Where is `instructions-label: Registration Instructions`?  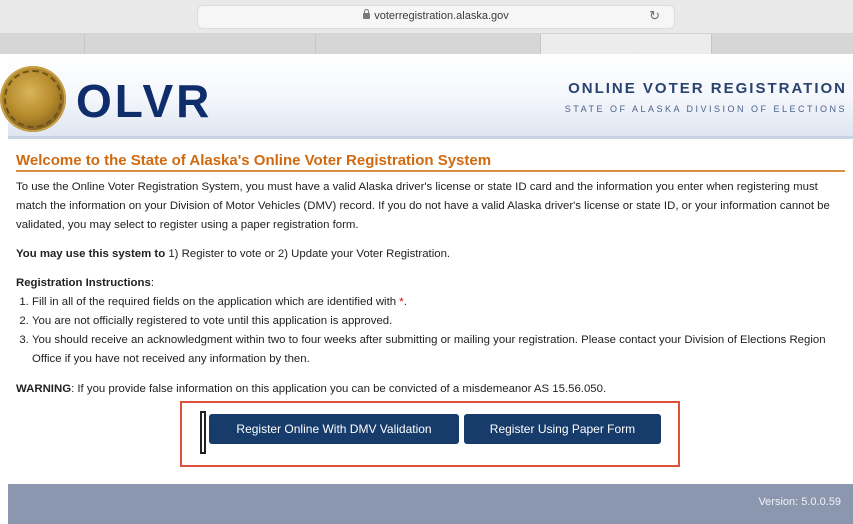
instructions-label: Registration Instructions is located at coordinates (83, 283).